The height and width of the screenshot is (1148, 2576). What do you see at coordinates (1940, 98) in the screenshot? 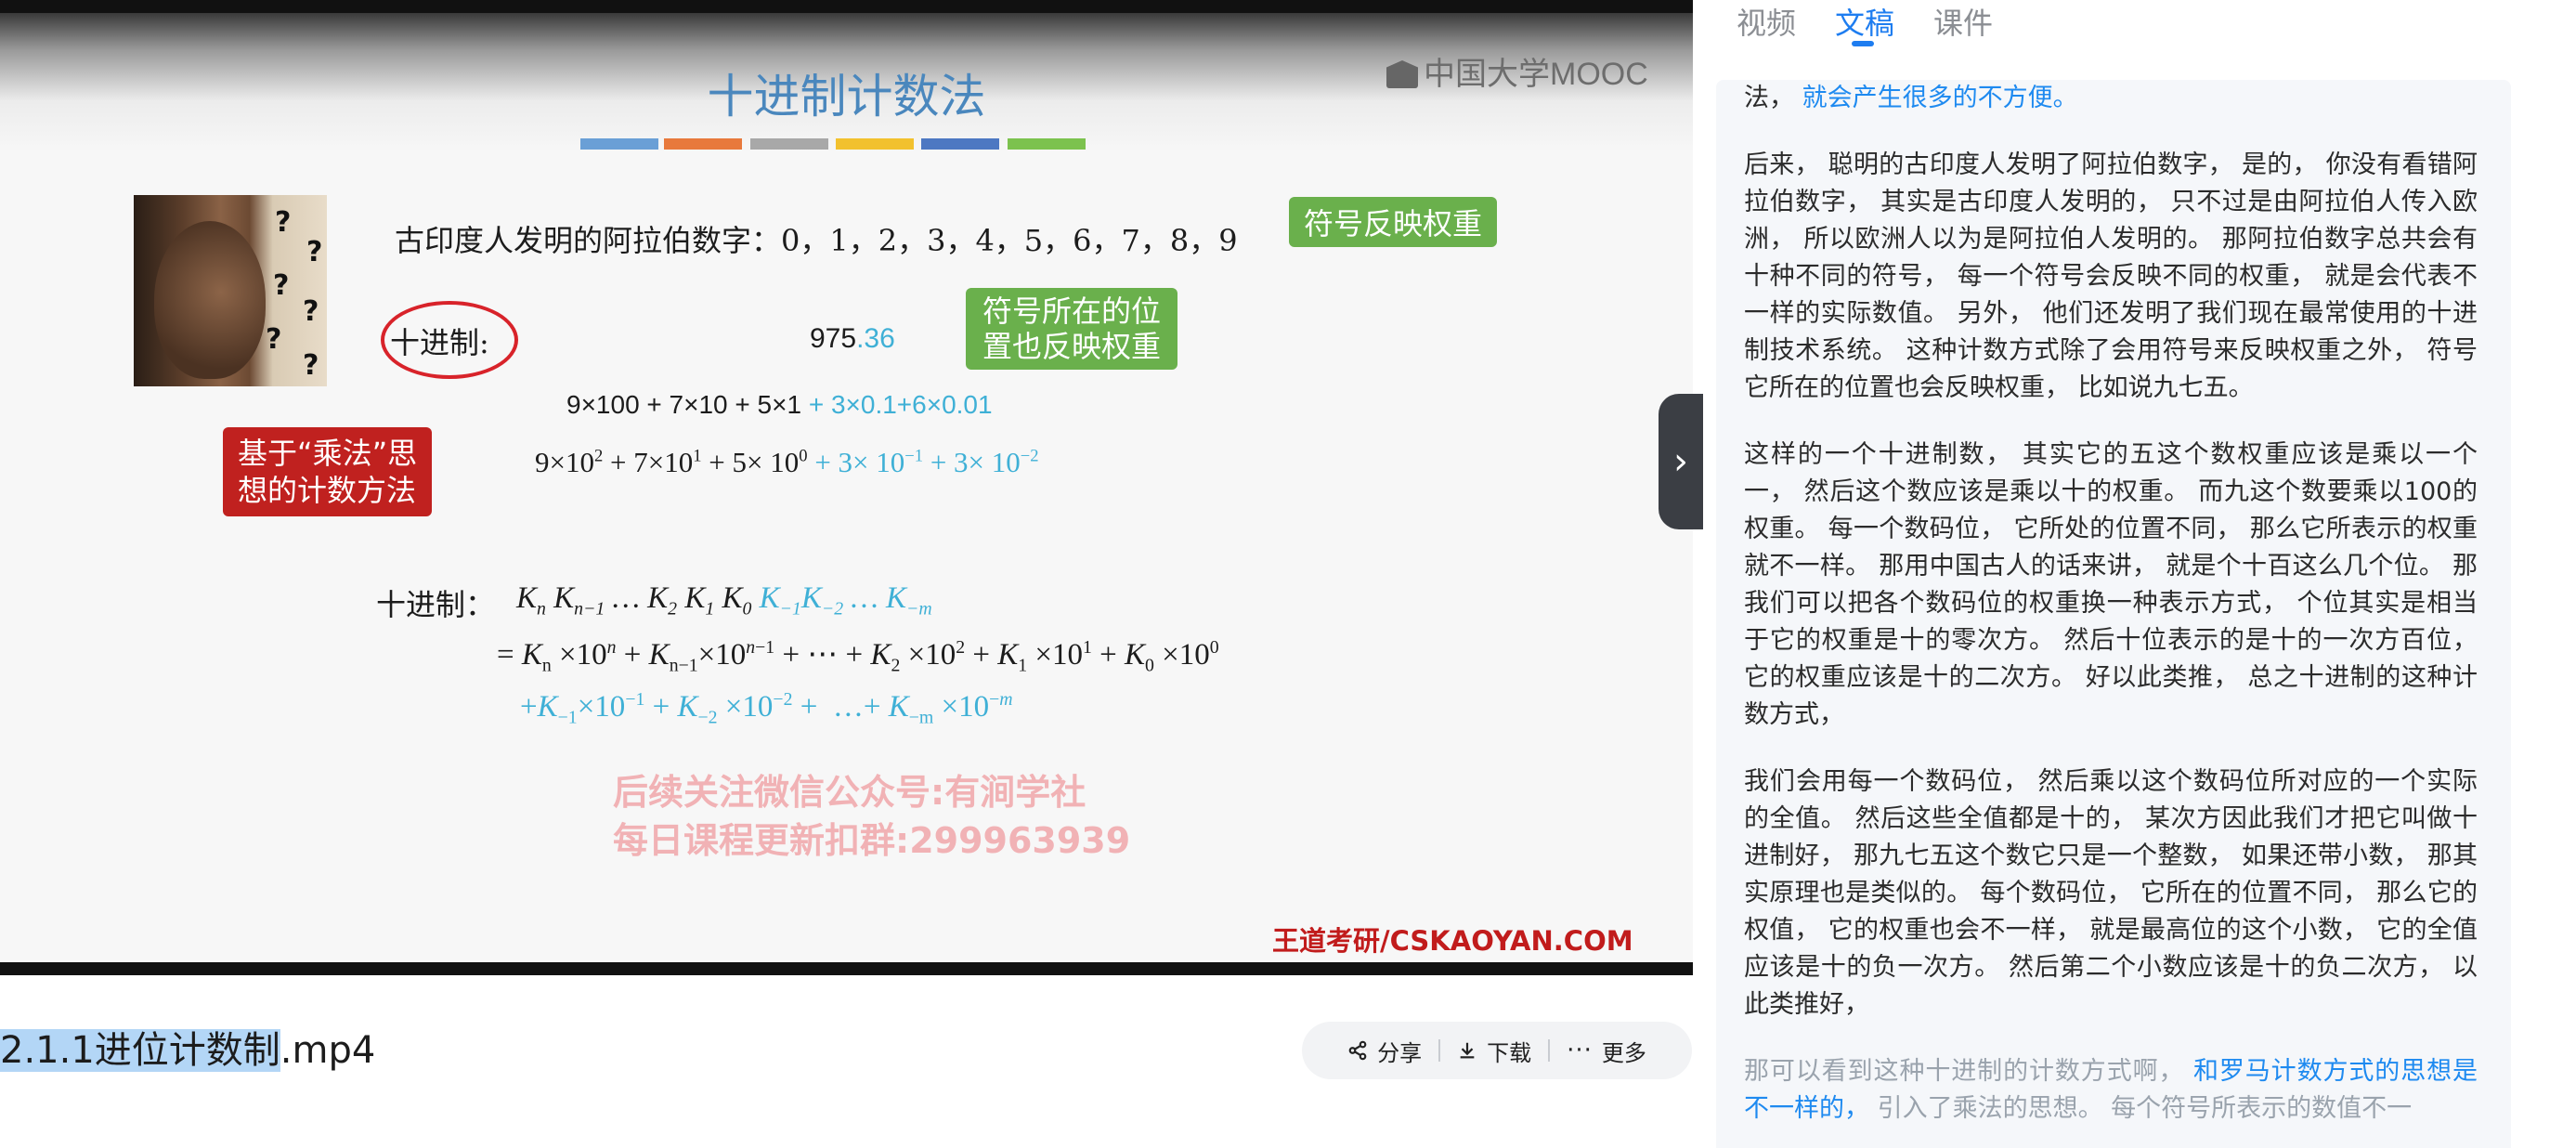
I see `transcript-highlight: 就会产生很多的不方便。` at bounding box center [1940, 98].